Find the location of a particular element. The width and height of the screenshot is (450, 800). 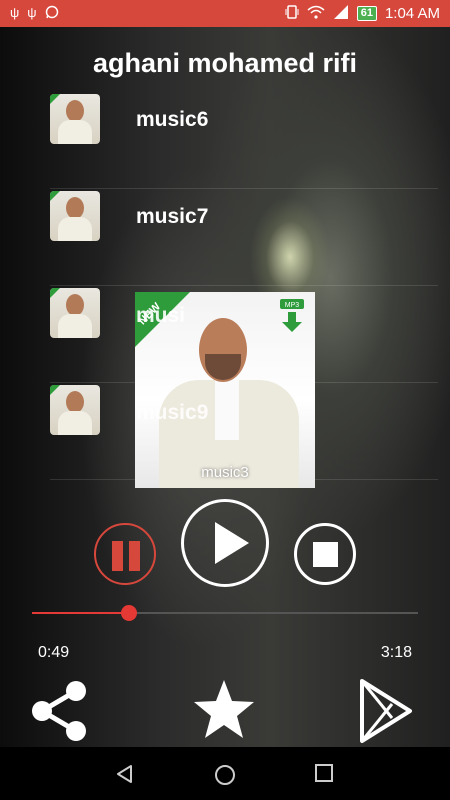

star-icon is located at coordinates (224, 710).